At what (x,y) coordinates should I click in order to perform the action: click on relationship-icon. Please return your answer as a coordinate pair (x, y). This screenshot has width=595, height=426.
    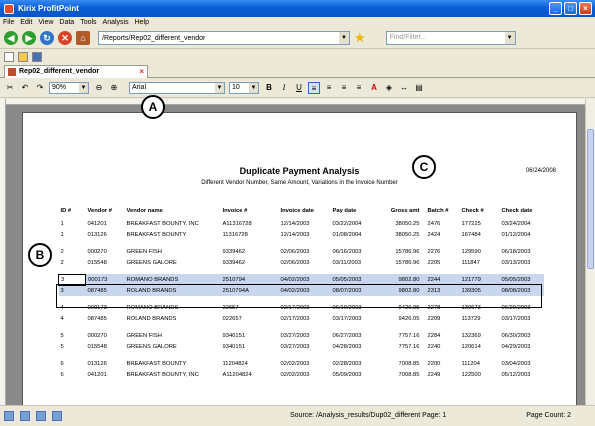
    Looking at the image, I should click on (57, 416).